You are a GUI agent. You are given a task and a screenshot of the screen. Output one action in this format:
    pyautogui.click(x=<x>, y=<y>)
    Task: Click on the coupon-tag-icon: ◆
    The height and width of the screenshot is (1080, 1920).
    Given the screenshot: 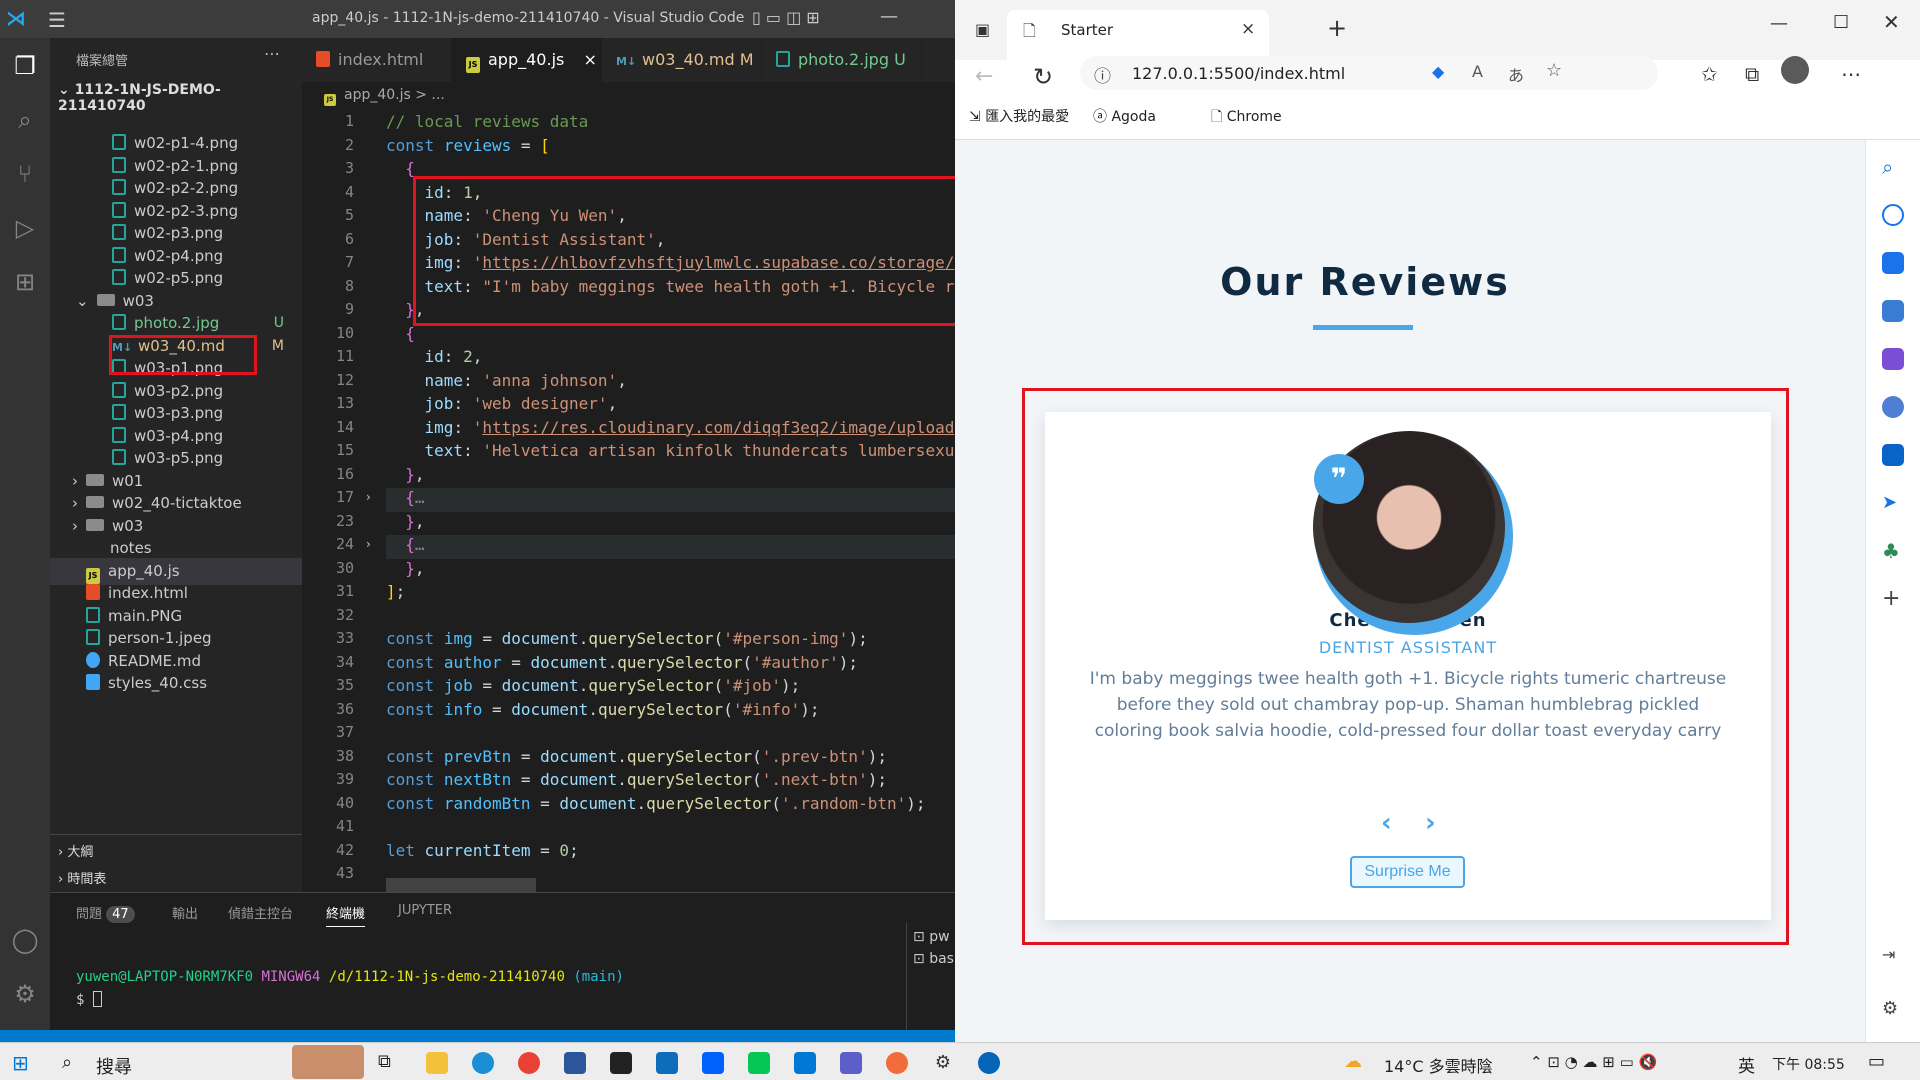 What is the action you would take?
    pyautogui.click(x=1438, y=71)
    